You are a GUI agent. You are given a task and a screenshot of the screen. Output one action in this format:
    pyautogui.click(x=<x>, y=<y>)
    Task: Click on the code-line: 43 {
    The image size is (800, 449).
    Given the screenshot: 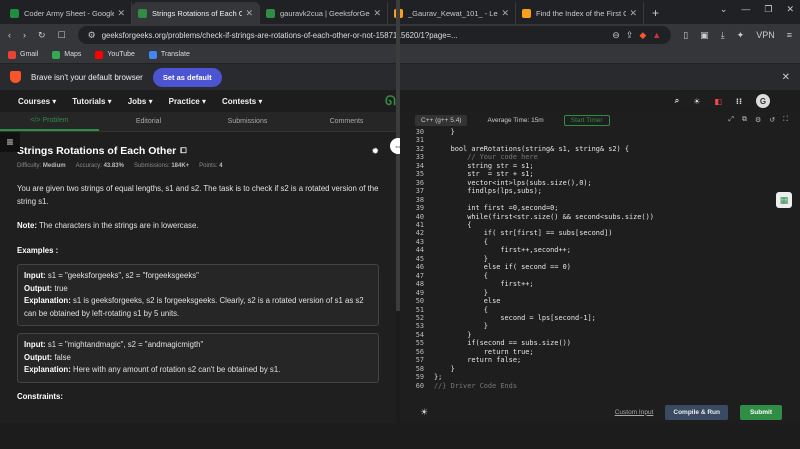 What is the action you would take?
    pyautogui.click(x=604, y=242)
    